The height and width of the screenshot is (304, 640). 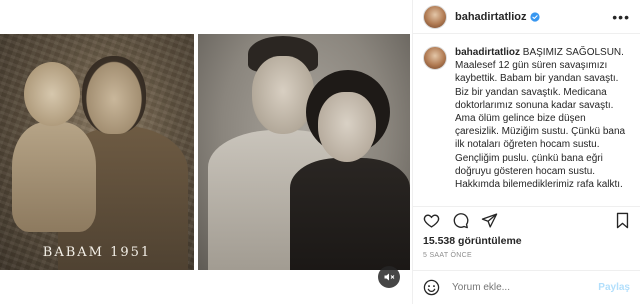 I want to click on photo-caption: BABAM 1951, so click(x=97, y=252).